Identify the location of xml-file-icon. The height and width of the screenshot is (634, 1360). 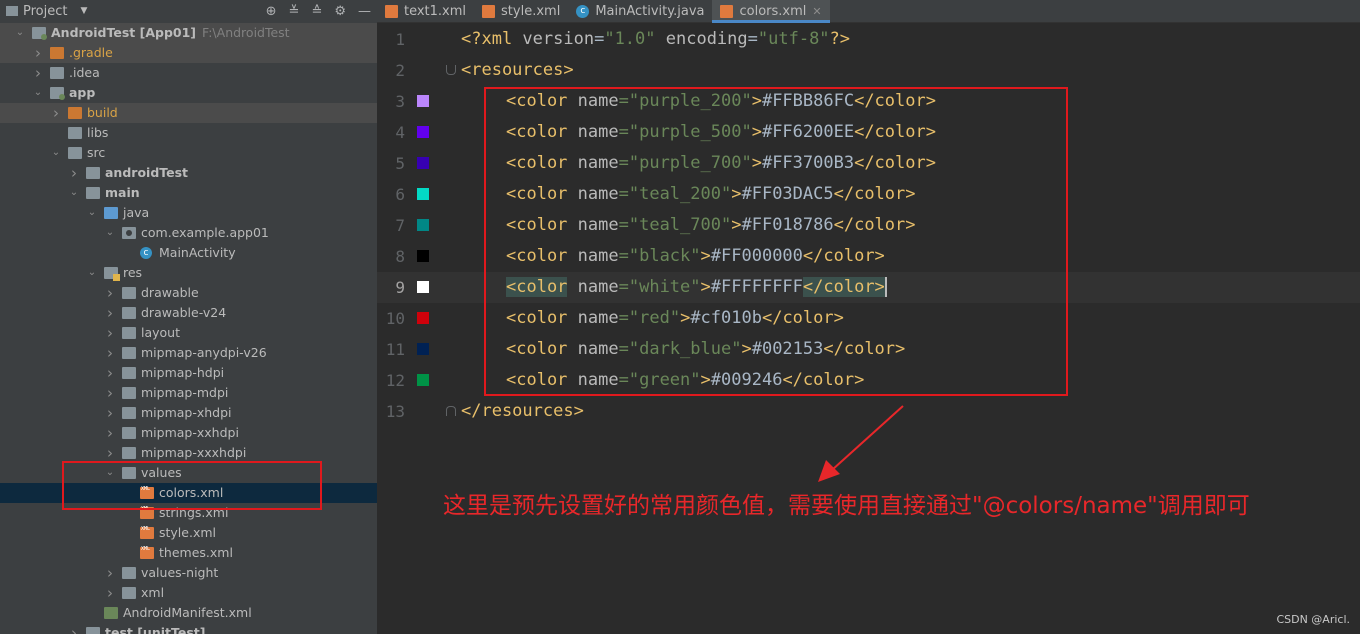
(489, 11).